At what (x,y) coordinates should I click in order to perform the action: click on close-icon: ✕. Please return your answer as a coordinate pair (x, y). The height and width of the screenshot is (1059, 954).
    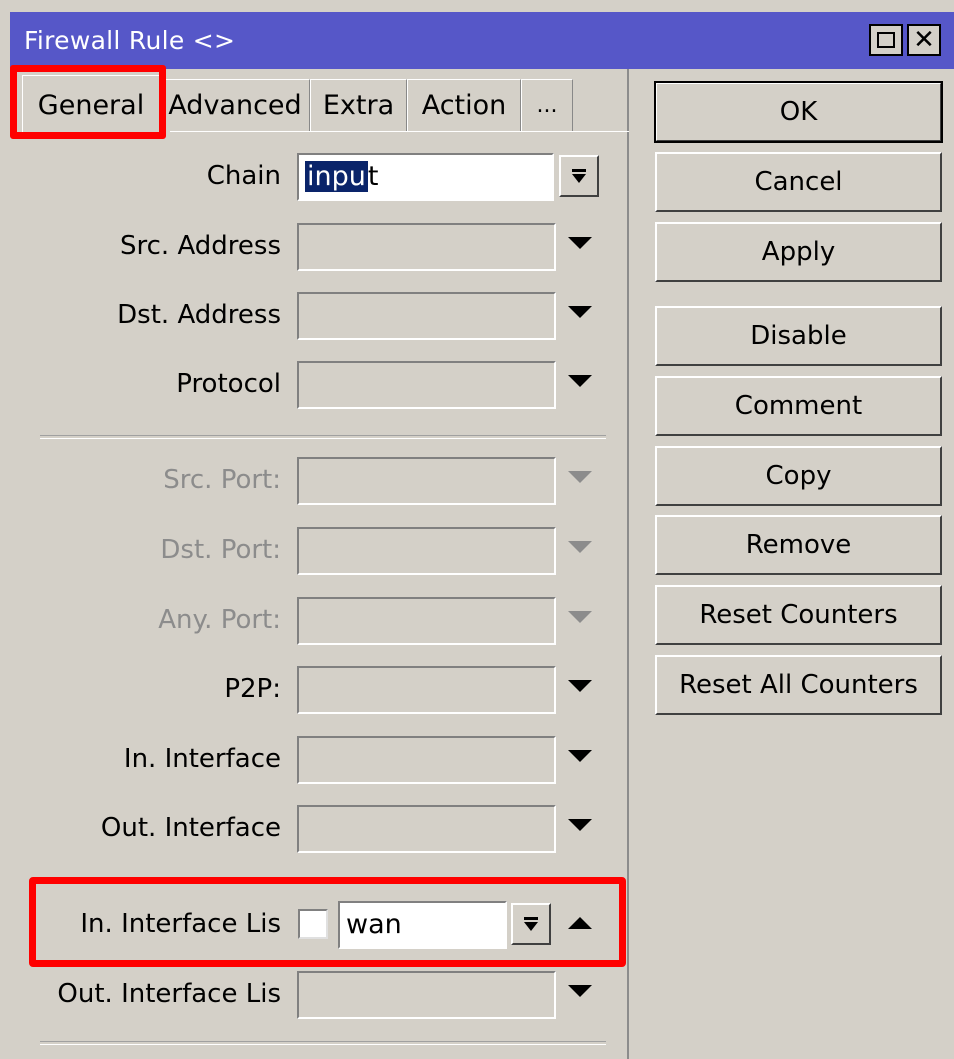
    Looking at the image, I should click on (924, 40).